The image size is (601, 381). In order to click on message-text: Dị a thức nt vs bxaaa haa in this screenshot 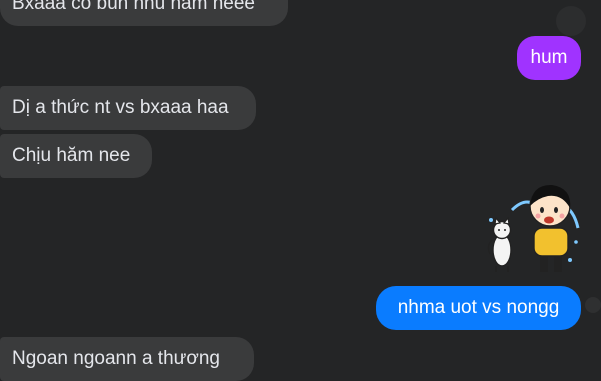, I will do `click(120, 107)`.